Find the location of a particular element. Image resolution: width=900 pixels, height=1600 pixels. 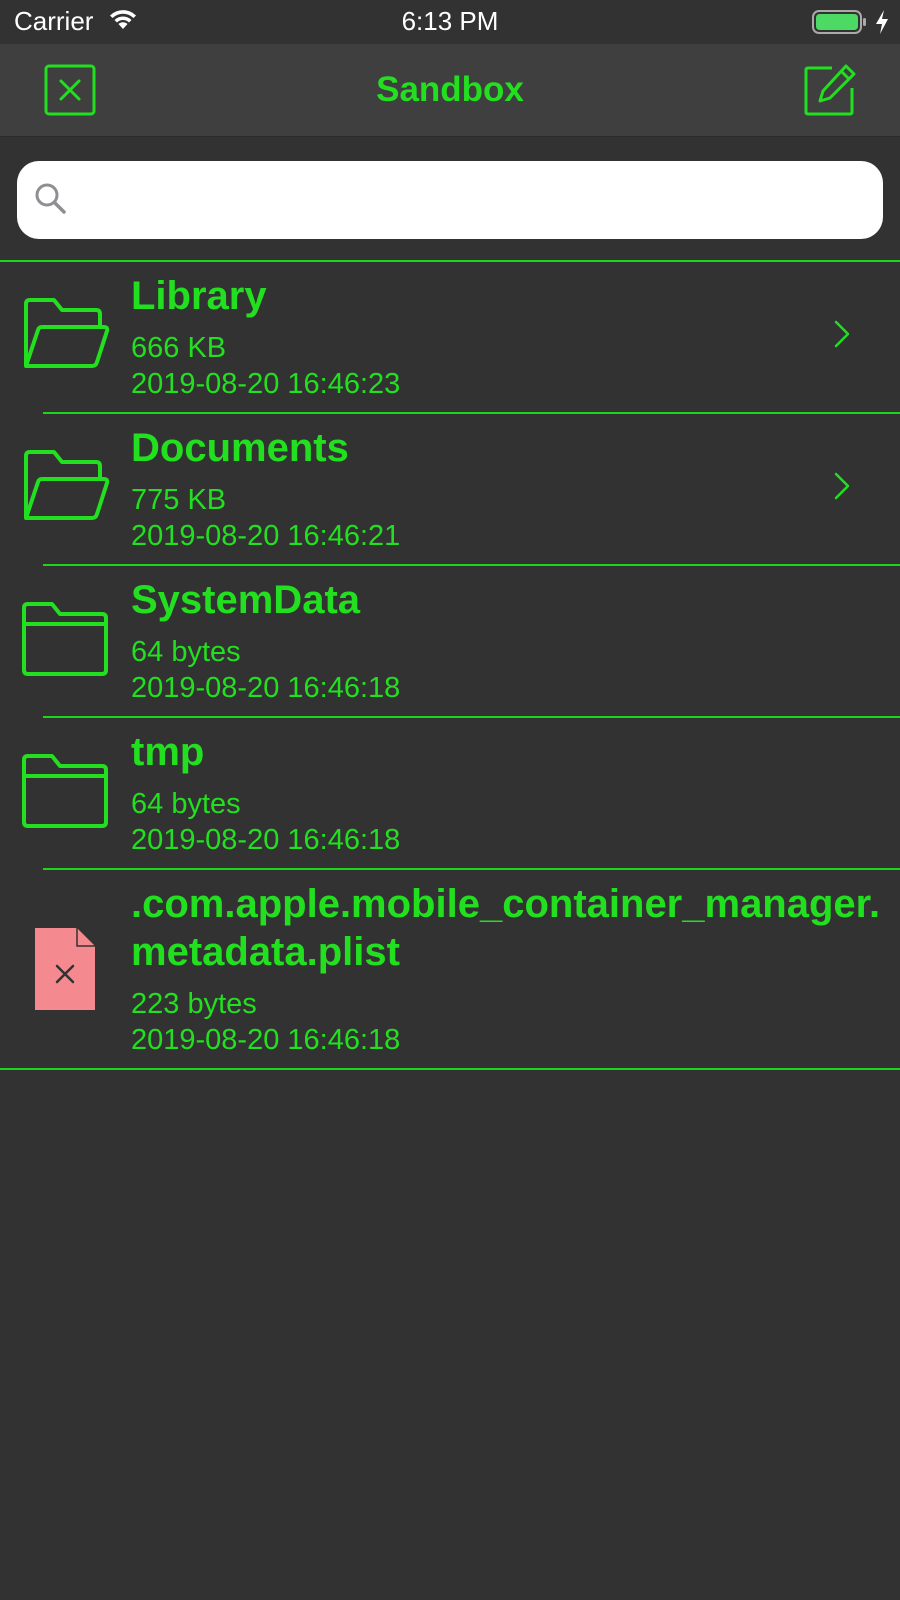

file-error-icon is located at coordinates (65, 969).